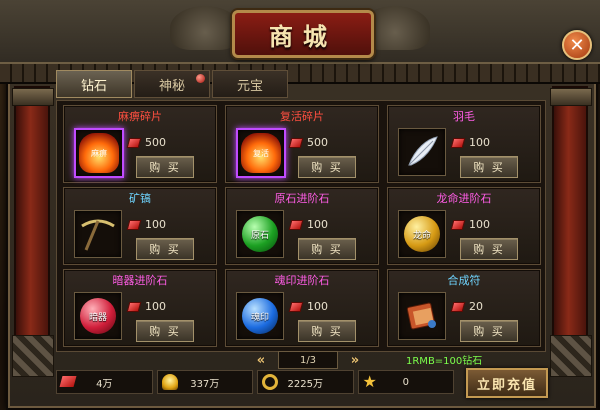 This screenshot has width=600, height=410. I want to click on item-slot: 原石, so click(260, 234).